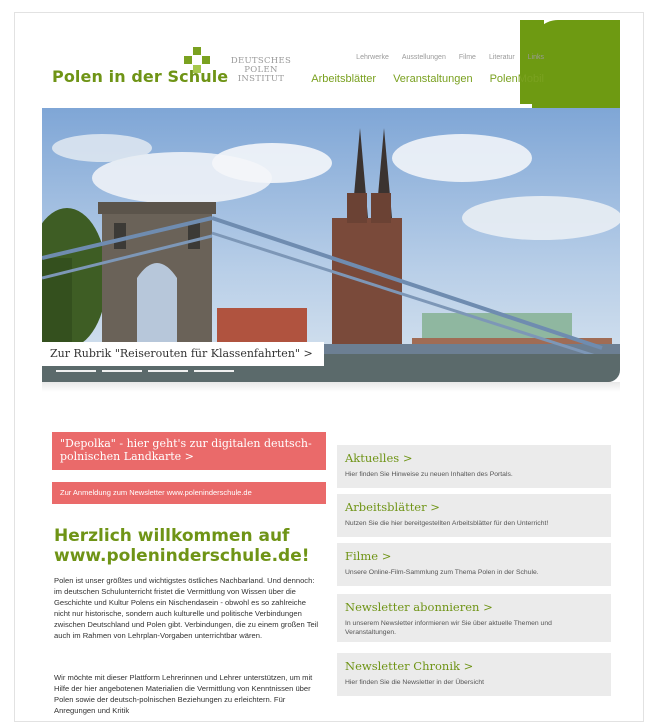 This screenshot has height=722, width=660. Describe the element at coordinates (474, 507) in the screenshot. I see `card-title: Arbeitsblätter >` at that location.